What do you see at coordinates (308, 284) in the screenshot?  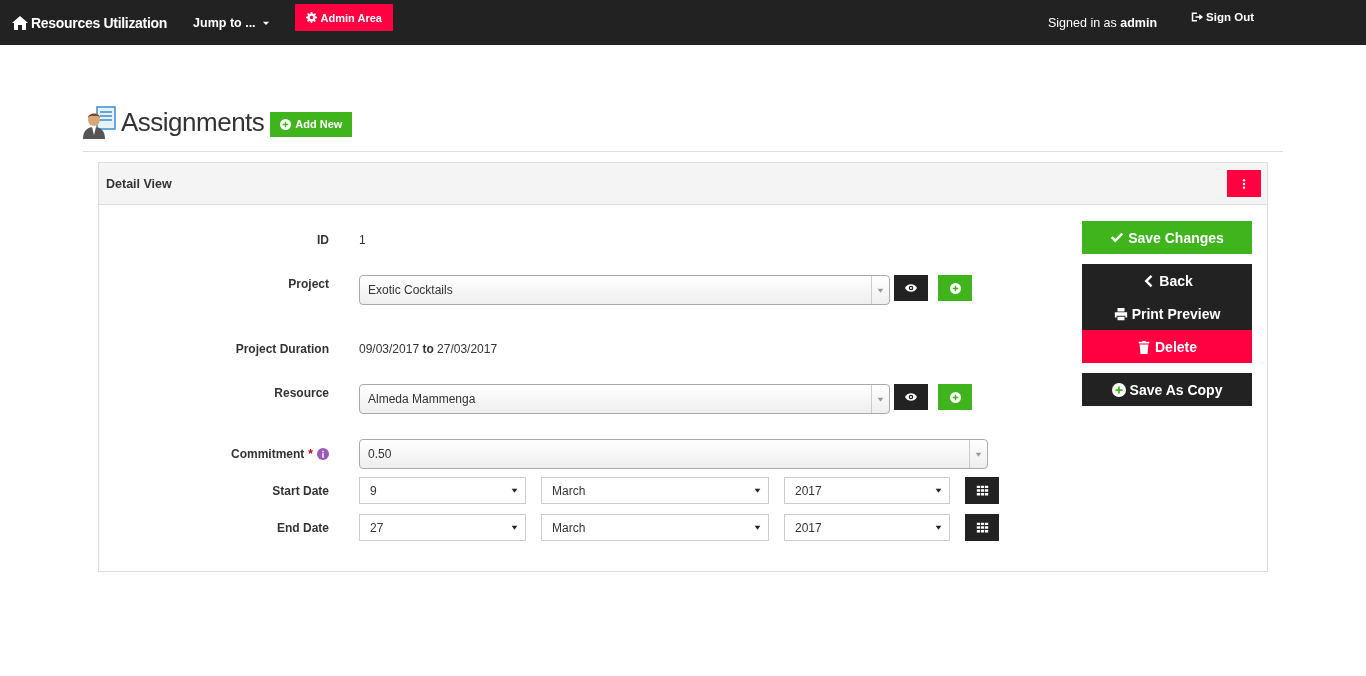 I see `field-label: Project` at bounding box center [308, 284].